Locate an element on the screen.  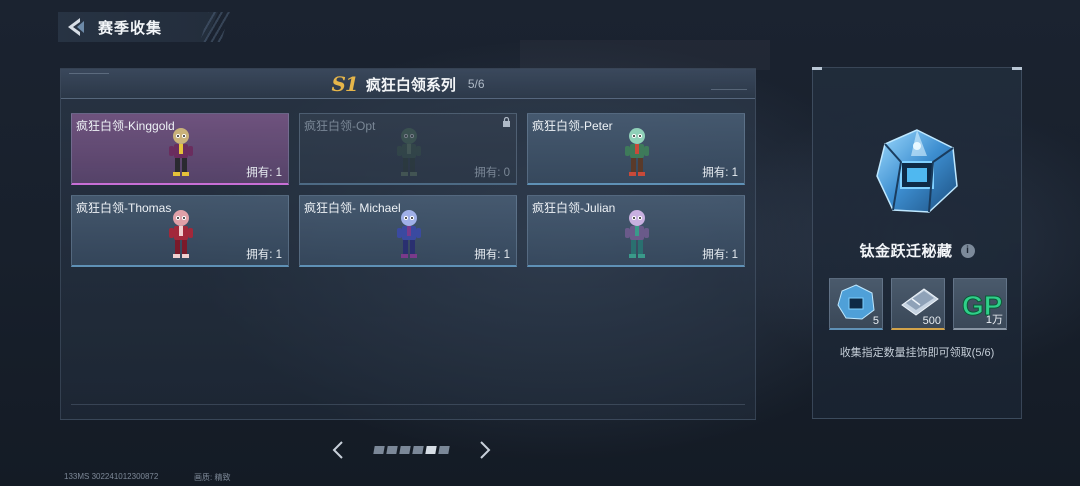
card-name: 疯狂白领-Opt is located at coordinates (340, 126).